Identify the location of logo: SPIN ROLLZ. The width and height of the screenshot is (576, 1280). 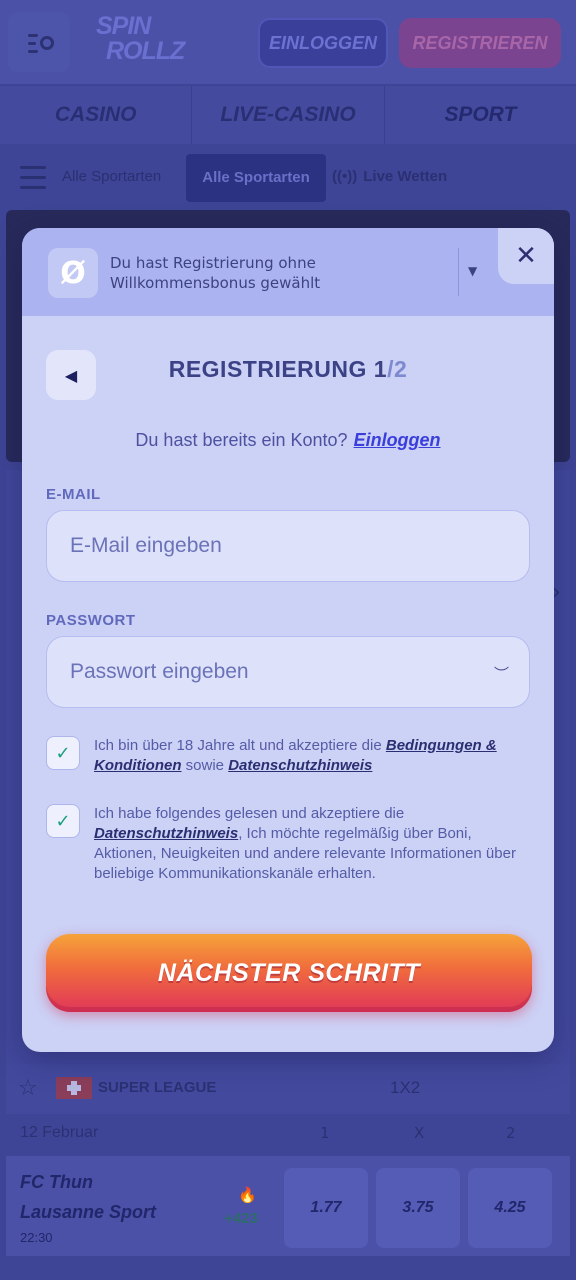
(142, 42).